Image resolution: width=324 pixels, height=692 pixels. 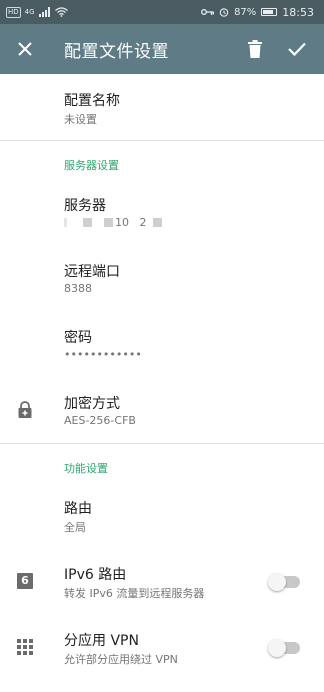 I want to click on server-value: 10 2, so click(x=113, y=222).